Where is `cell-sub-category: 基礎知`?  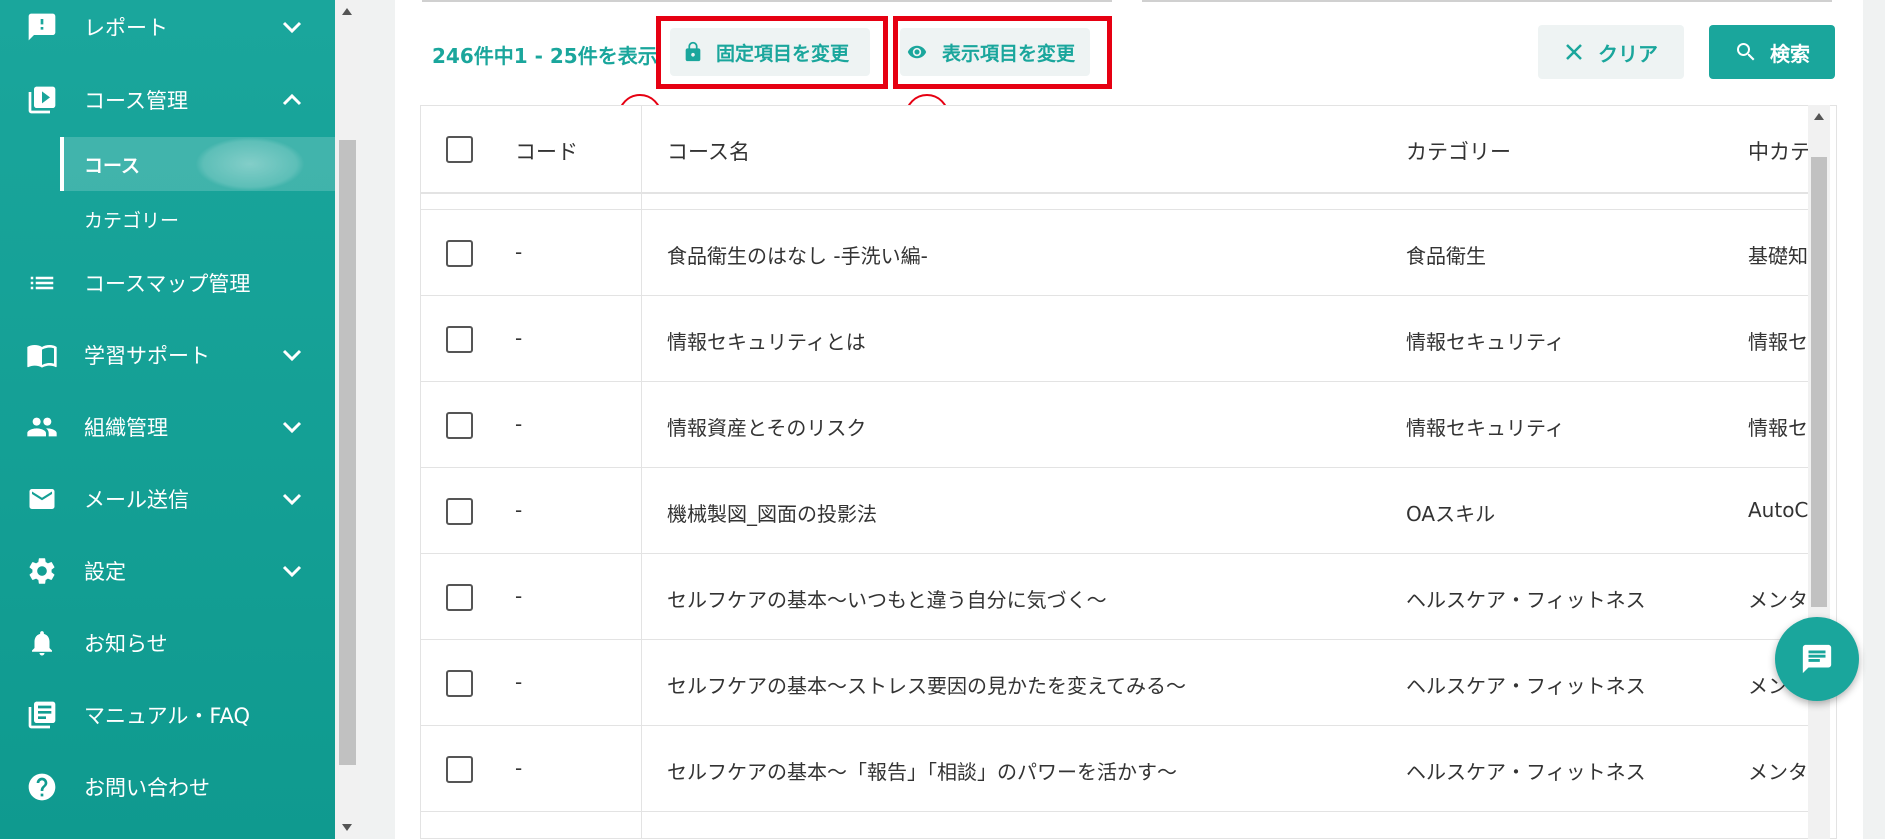 cell-sub-category: 基礎知 is located at coordinates (1778, 256).